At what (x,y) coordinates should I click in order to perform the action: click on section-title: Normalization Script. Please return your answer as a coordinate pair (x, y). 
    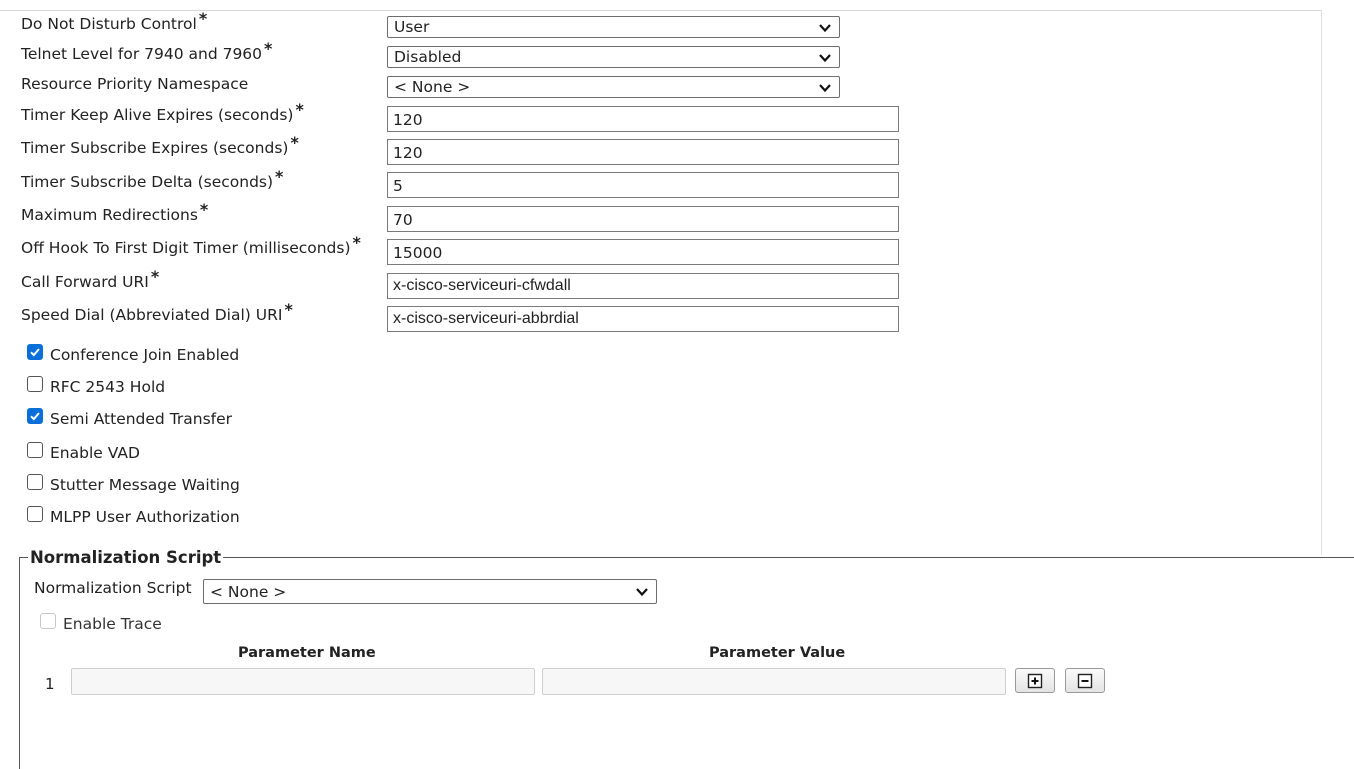
    Looking at the image, I should click on (126, 557).